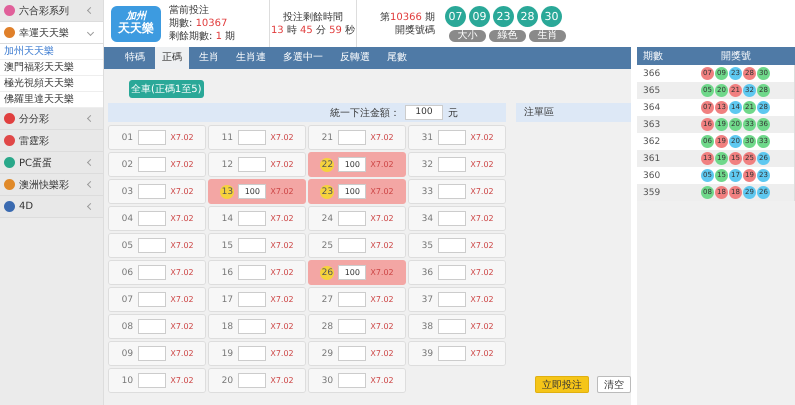  I want to click on bet-cell: 31 X7.02, so click(457, 137).